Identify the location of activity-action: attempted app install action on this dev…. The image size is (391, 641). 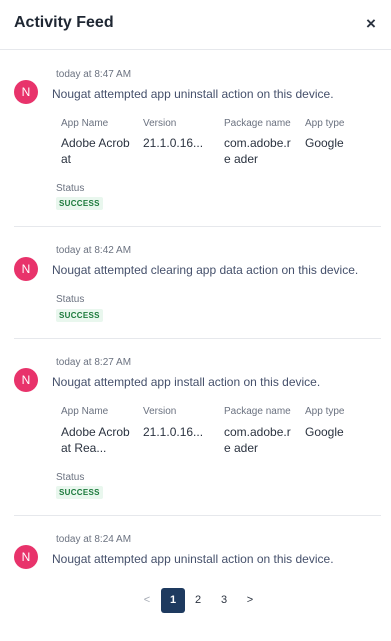
(207, 382).